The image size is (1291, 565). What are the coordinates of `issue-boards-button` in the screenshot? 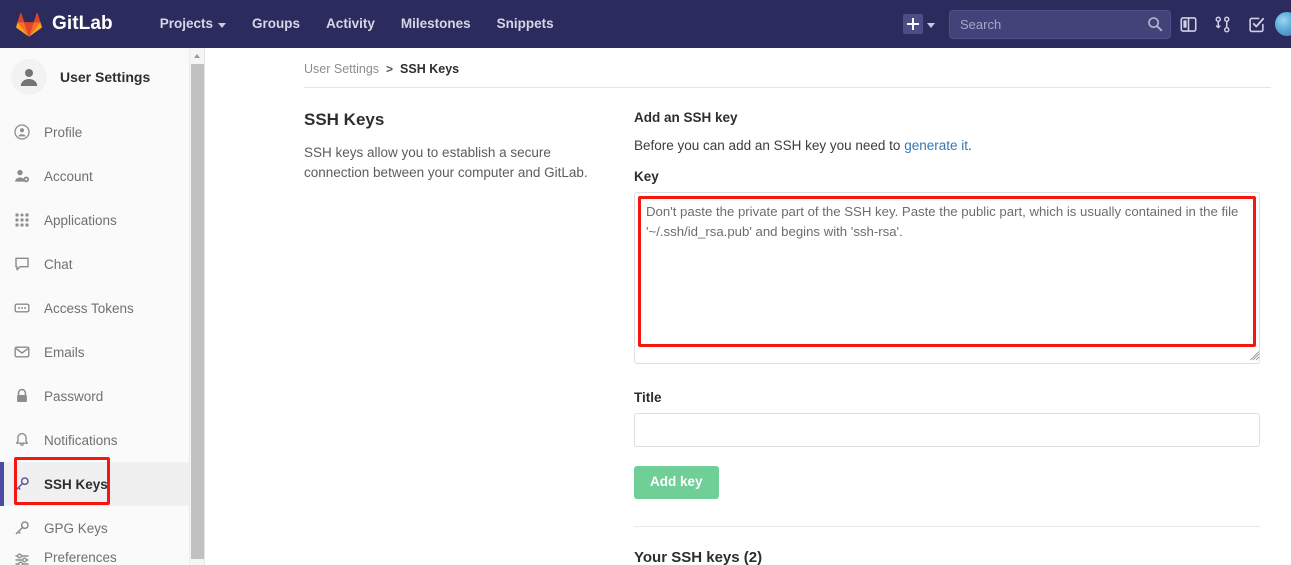 It's located at (1188, 24).